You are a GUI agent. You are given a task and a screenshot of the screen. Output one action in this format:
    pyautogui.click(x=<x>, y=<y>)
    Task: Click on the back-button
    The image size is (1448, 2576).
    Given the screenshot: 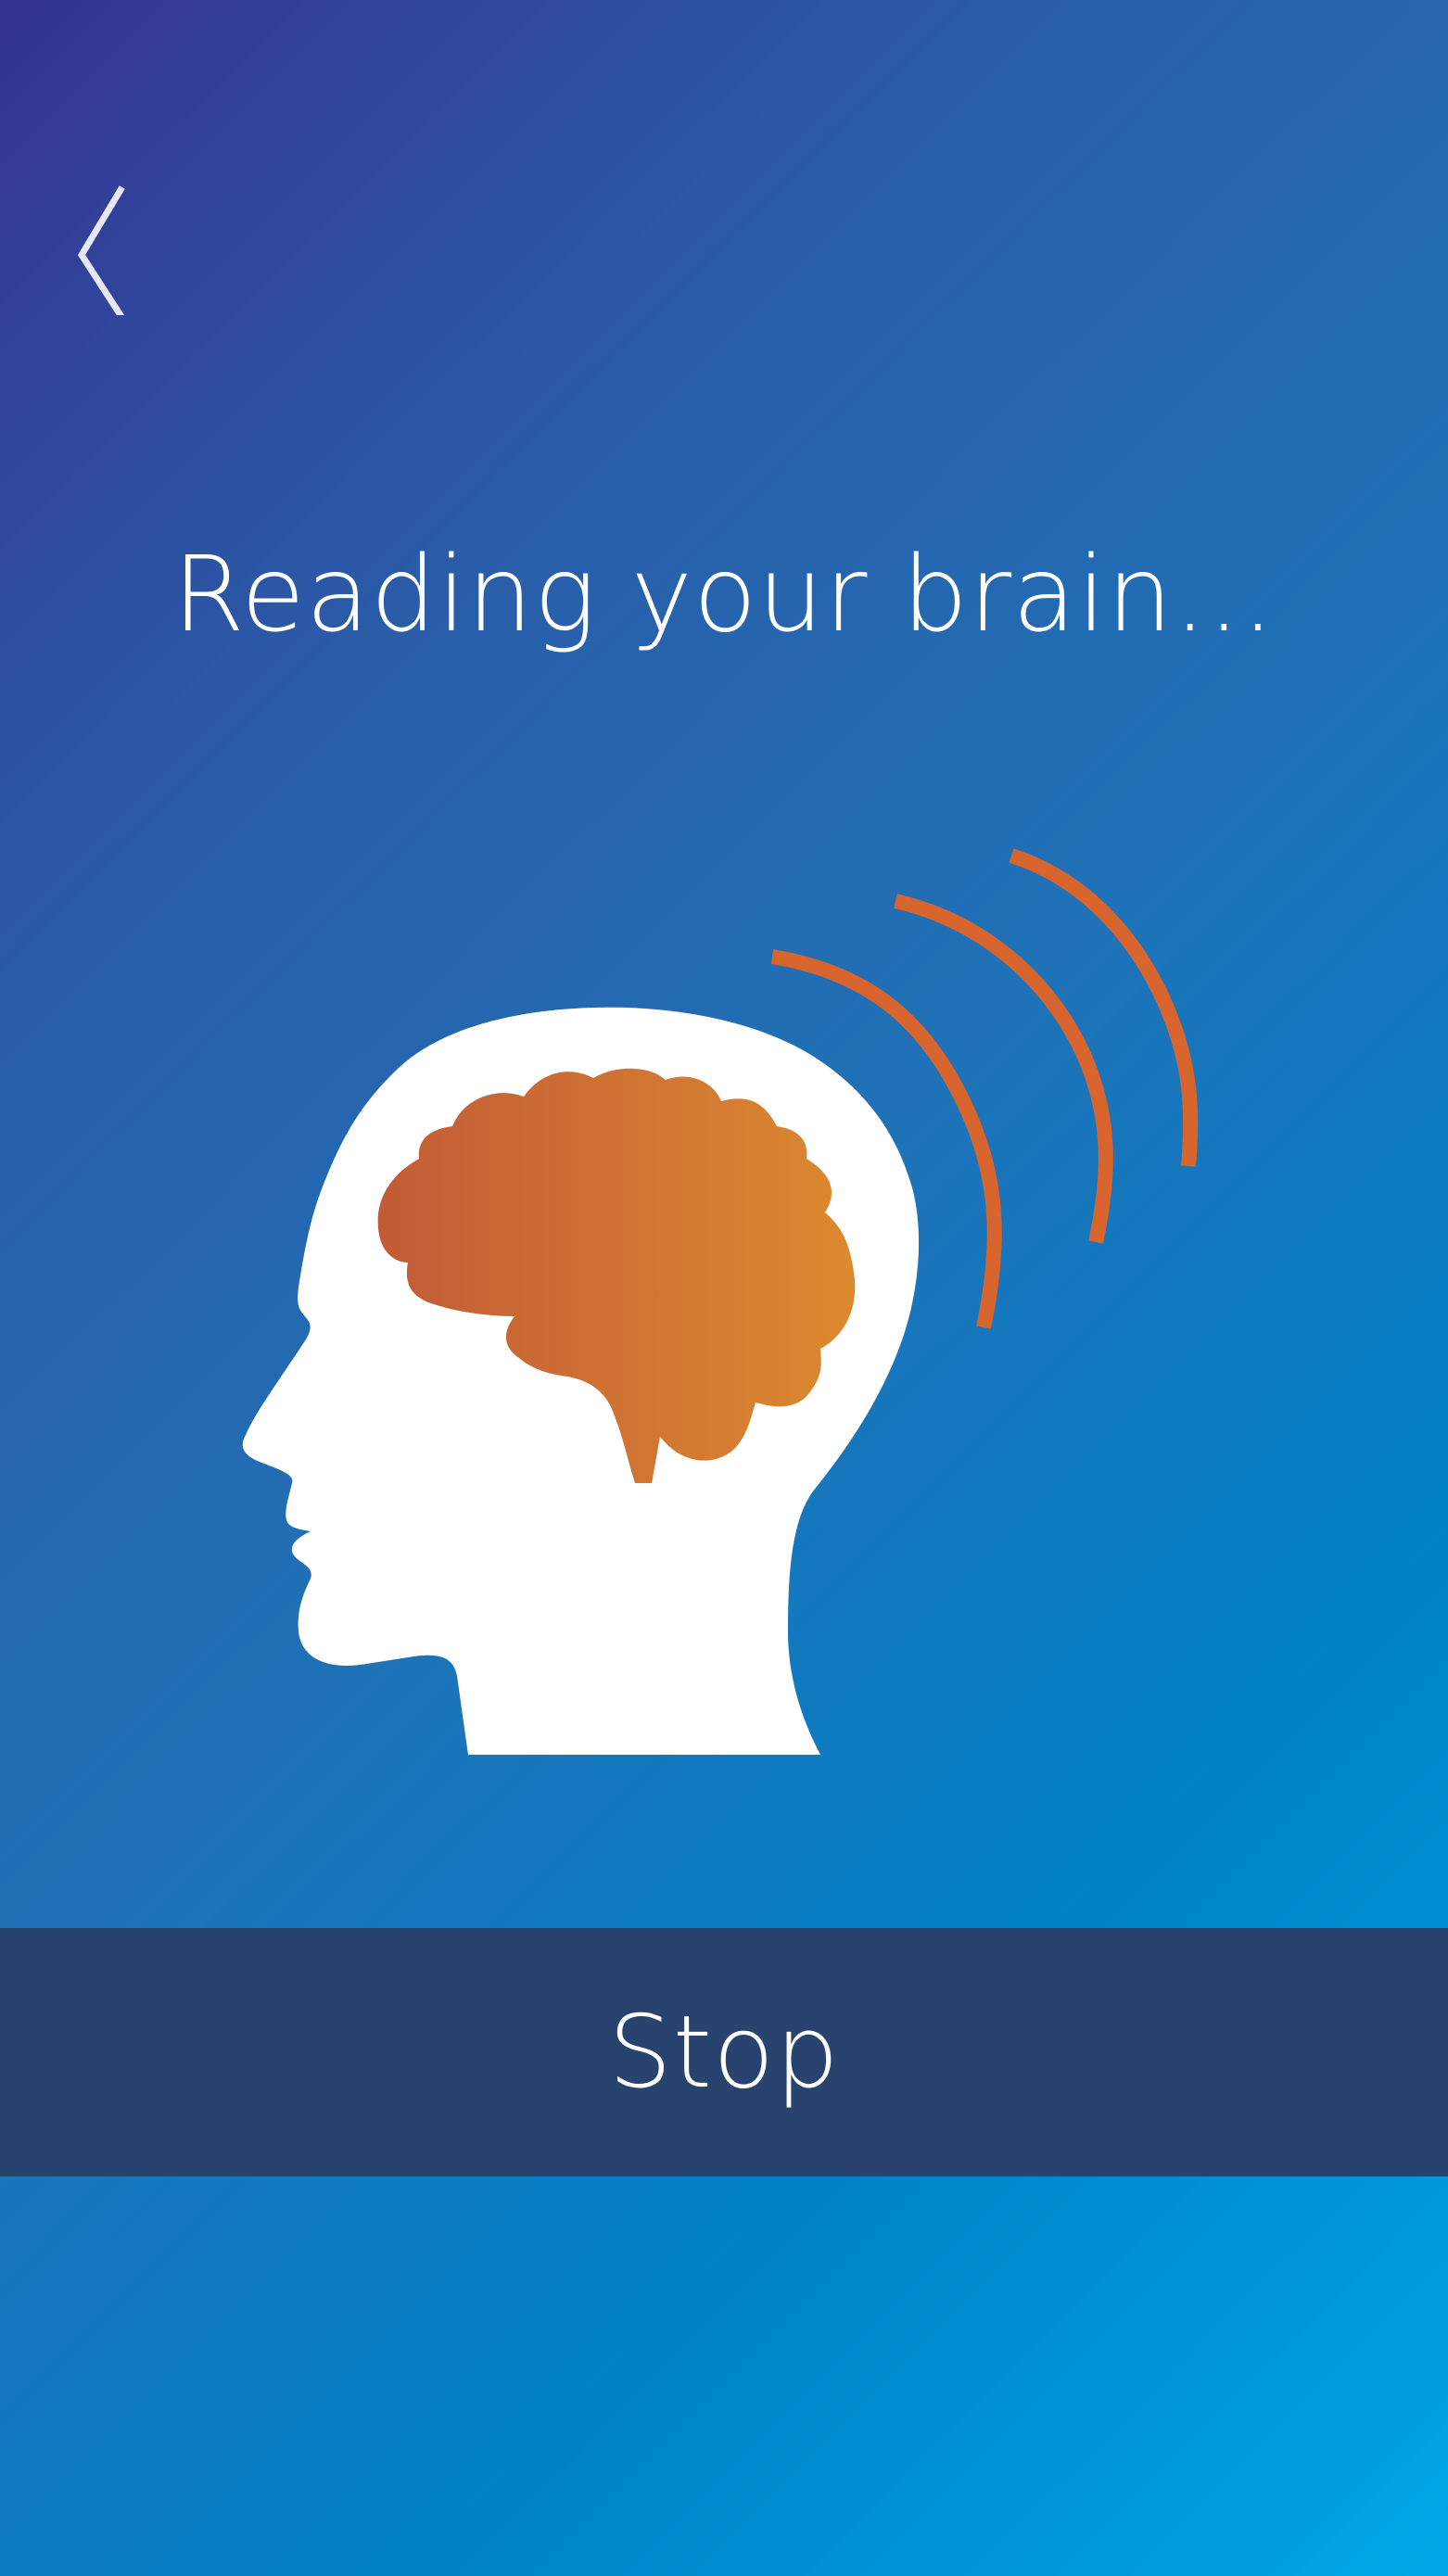 What is the action you would take?
    pyautogui.click(x=98, y=245)
    